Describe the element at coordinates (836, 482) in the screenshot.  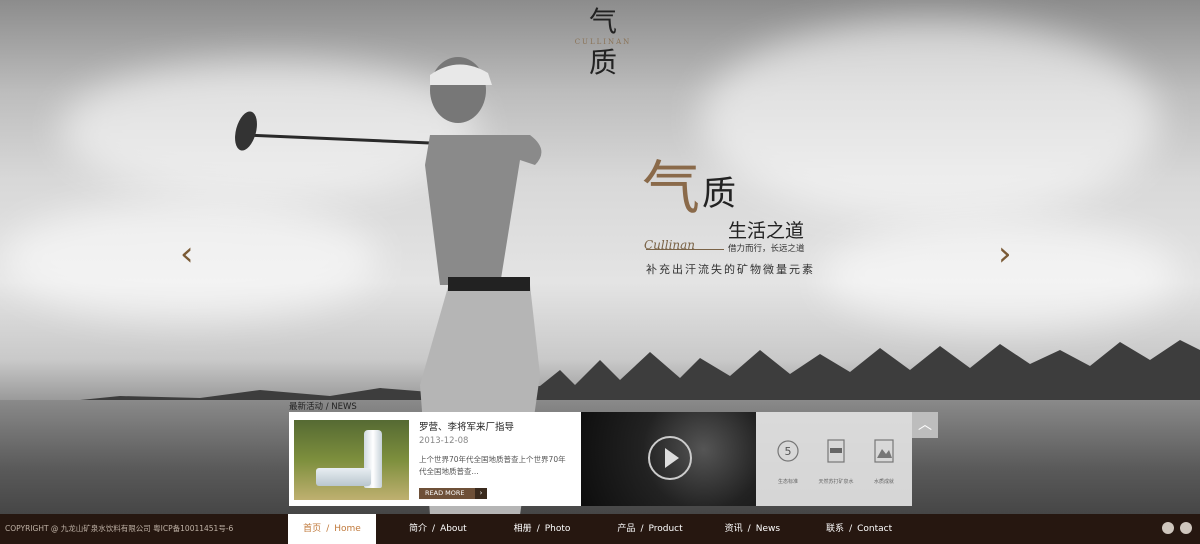
I see `cert-label: 天然苏打矿泉水` at that location.